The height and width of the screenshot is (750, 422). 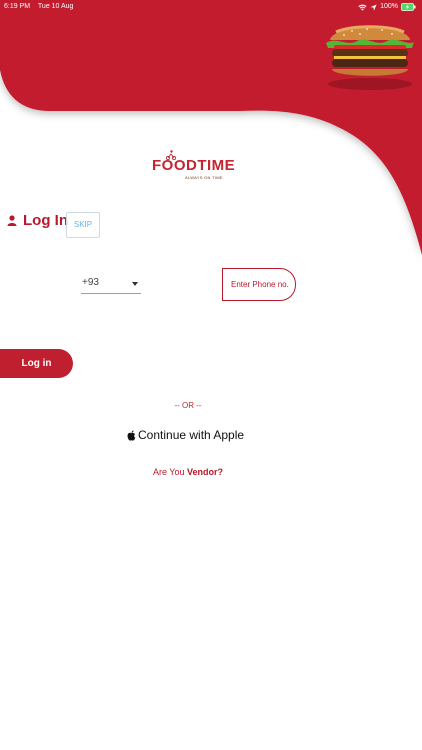 I want to click on phone-input, so click(x=259, y=284).